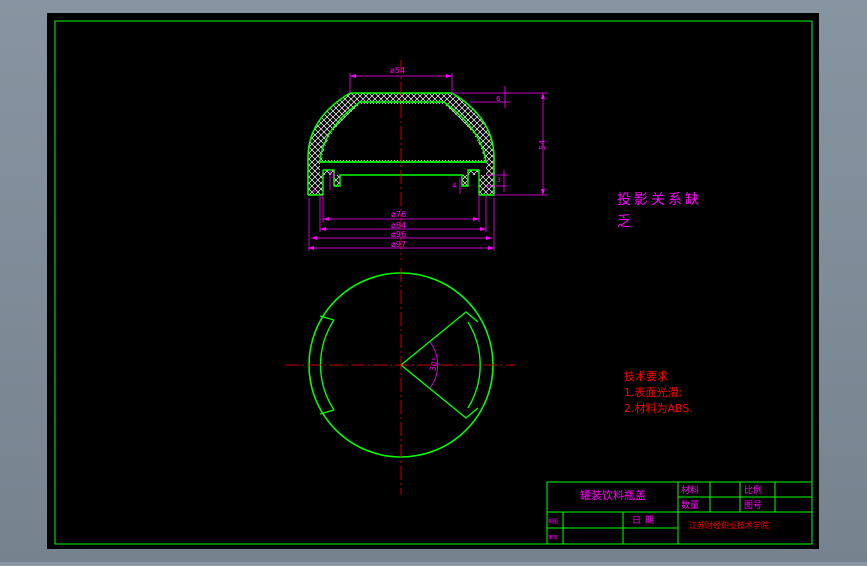 This screenshot has width=867, height=566. I want to click on scale-label: 比例, so click(753, 490).